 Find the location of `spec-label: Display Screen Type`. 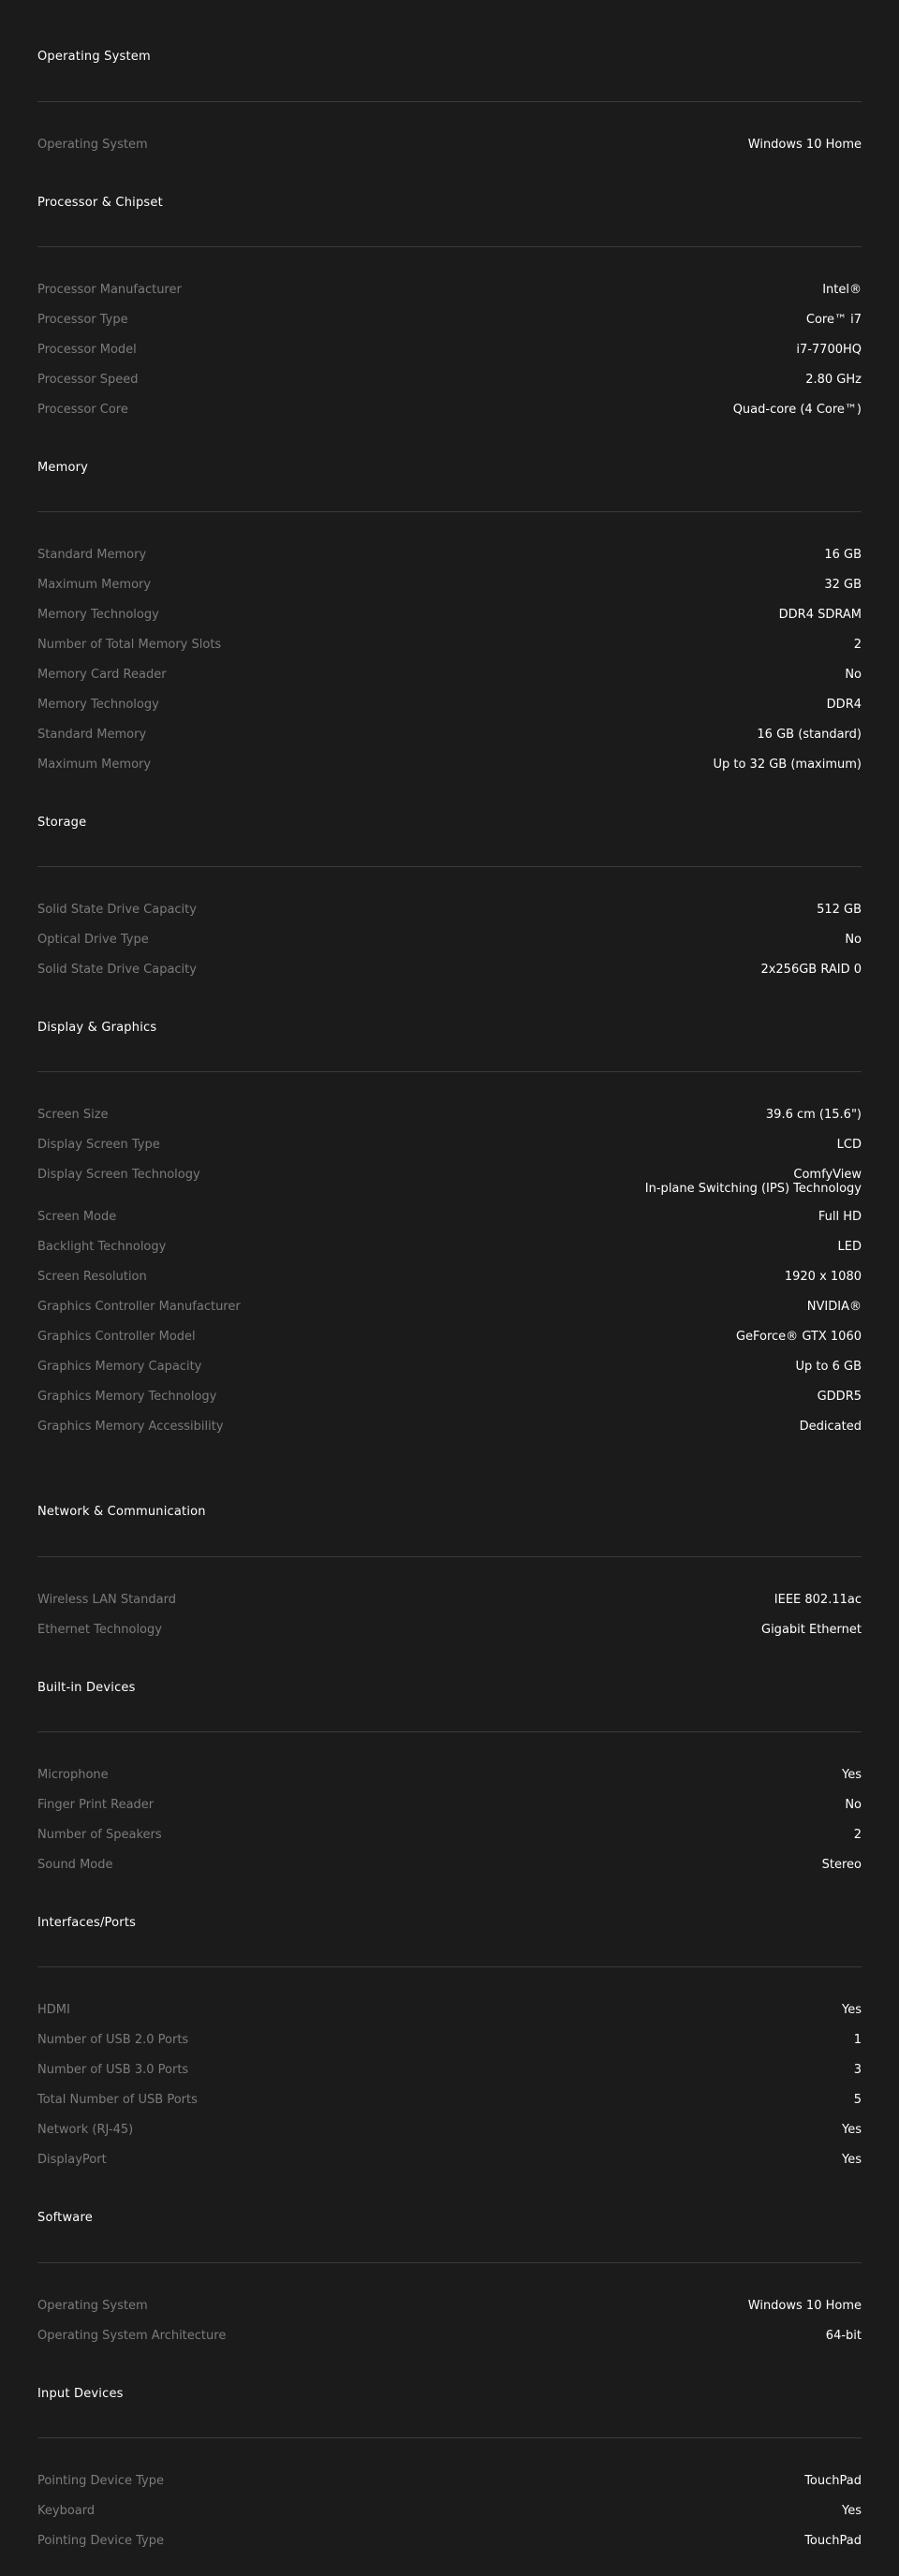

spec-label: Display Screen Type is located at coordinates (98, 1145).